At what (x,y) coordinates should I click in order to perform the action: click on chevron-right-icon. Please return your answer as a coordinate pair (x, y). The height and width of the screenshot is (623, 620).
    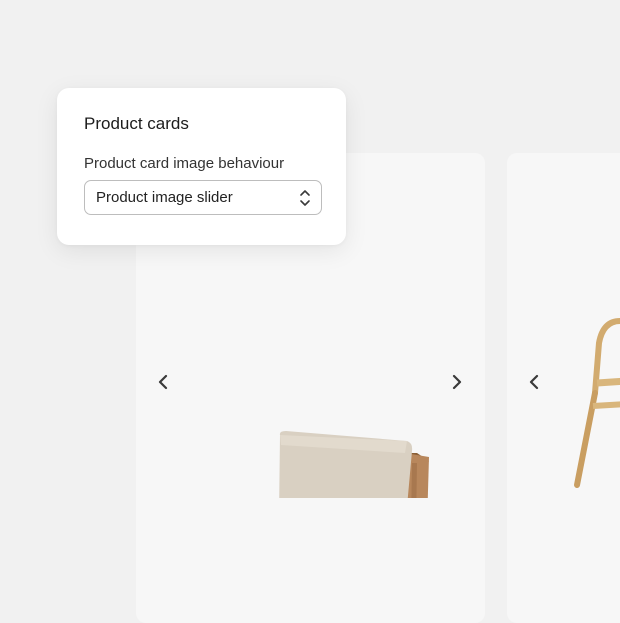
    Looking at the image, I should click on (457, 382).